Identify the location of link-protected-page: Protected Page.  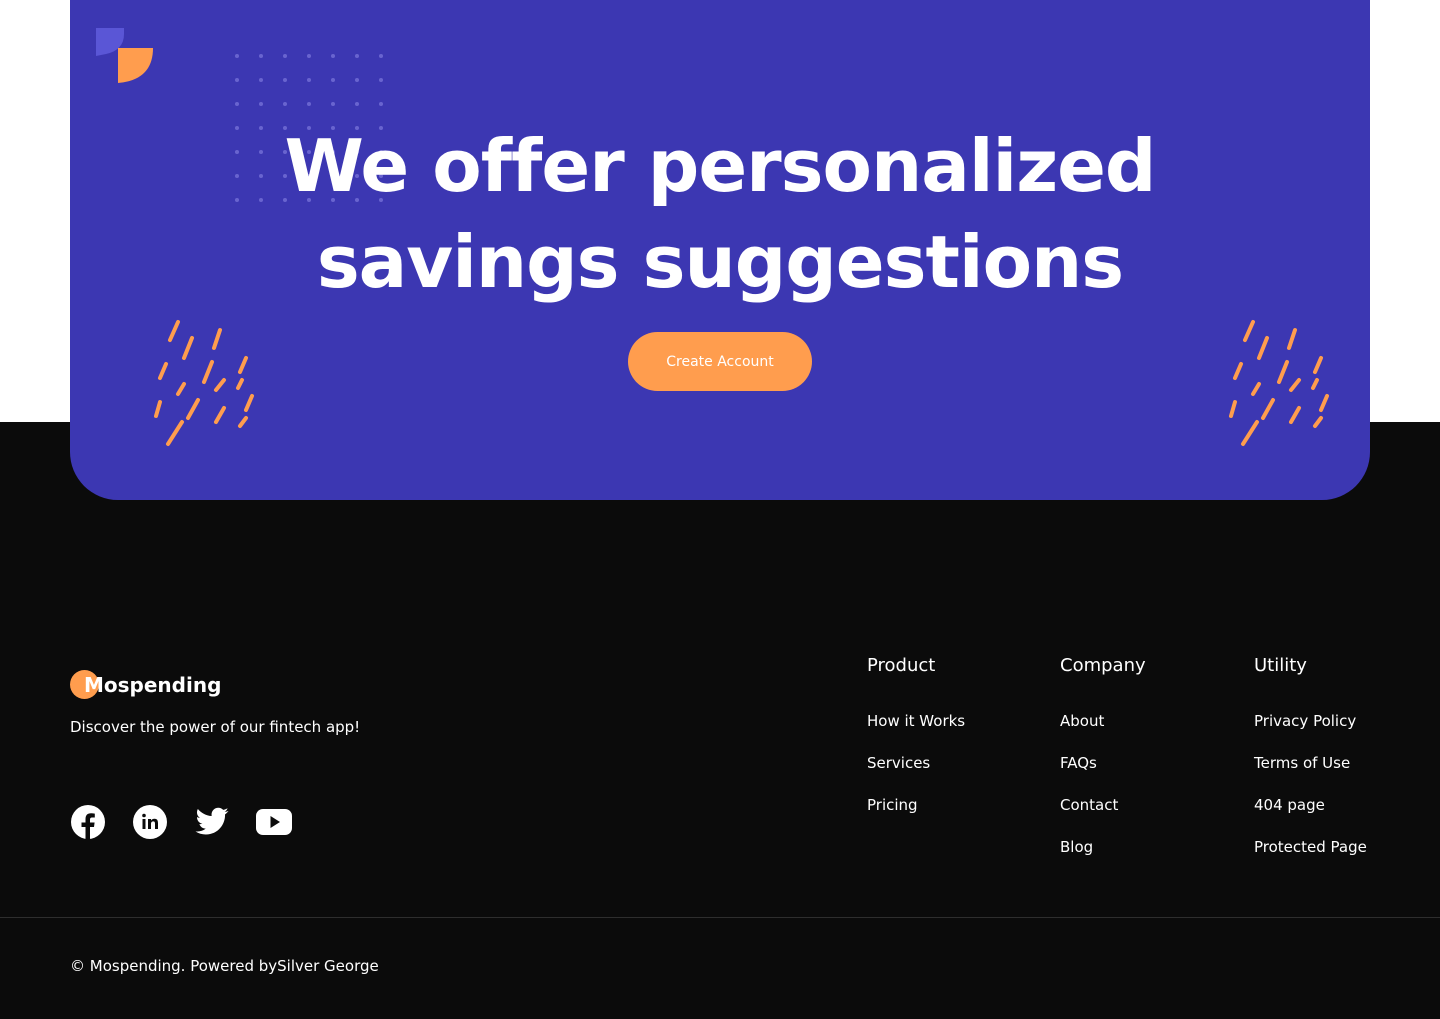
(1310, 859).